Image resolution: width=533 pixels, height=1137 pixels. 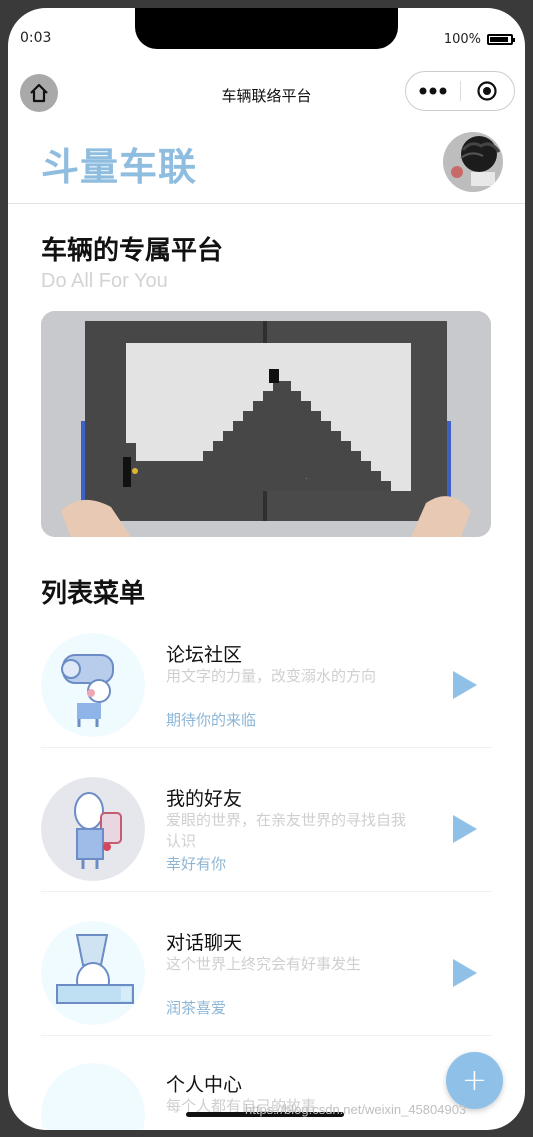 I want to click on list-item-forum: 论坛社区 用文字的力量，改变溺水的方向 期待你的来临, so click(x=266, y=680).